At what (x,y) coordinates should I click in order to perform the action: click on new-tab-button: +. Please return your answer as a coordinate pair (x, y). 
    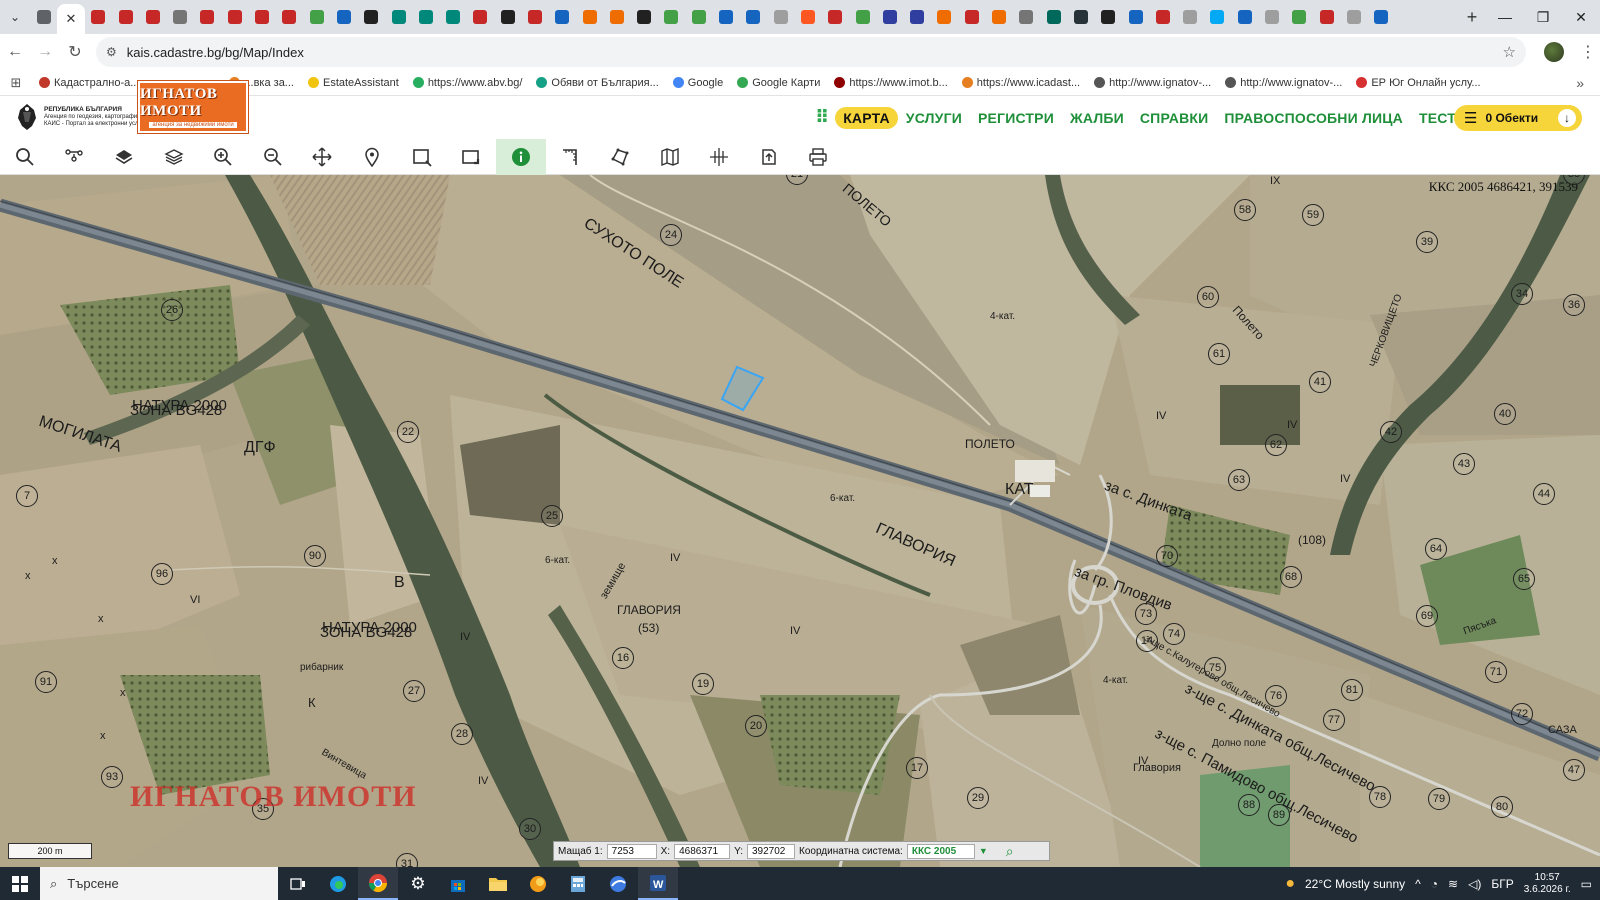
    Looking at the image, I should click on (1472, 17).